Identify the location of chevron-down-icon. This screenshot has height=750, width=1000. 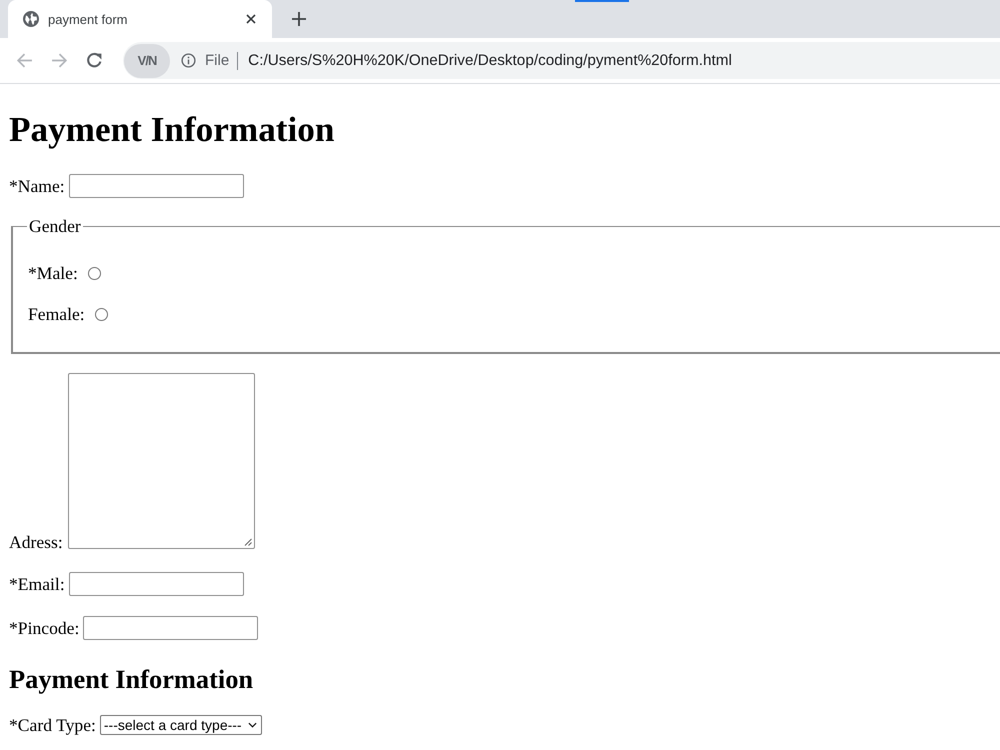
(252, 725).